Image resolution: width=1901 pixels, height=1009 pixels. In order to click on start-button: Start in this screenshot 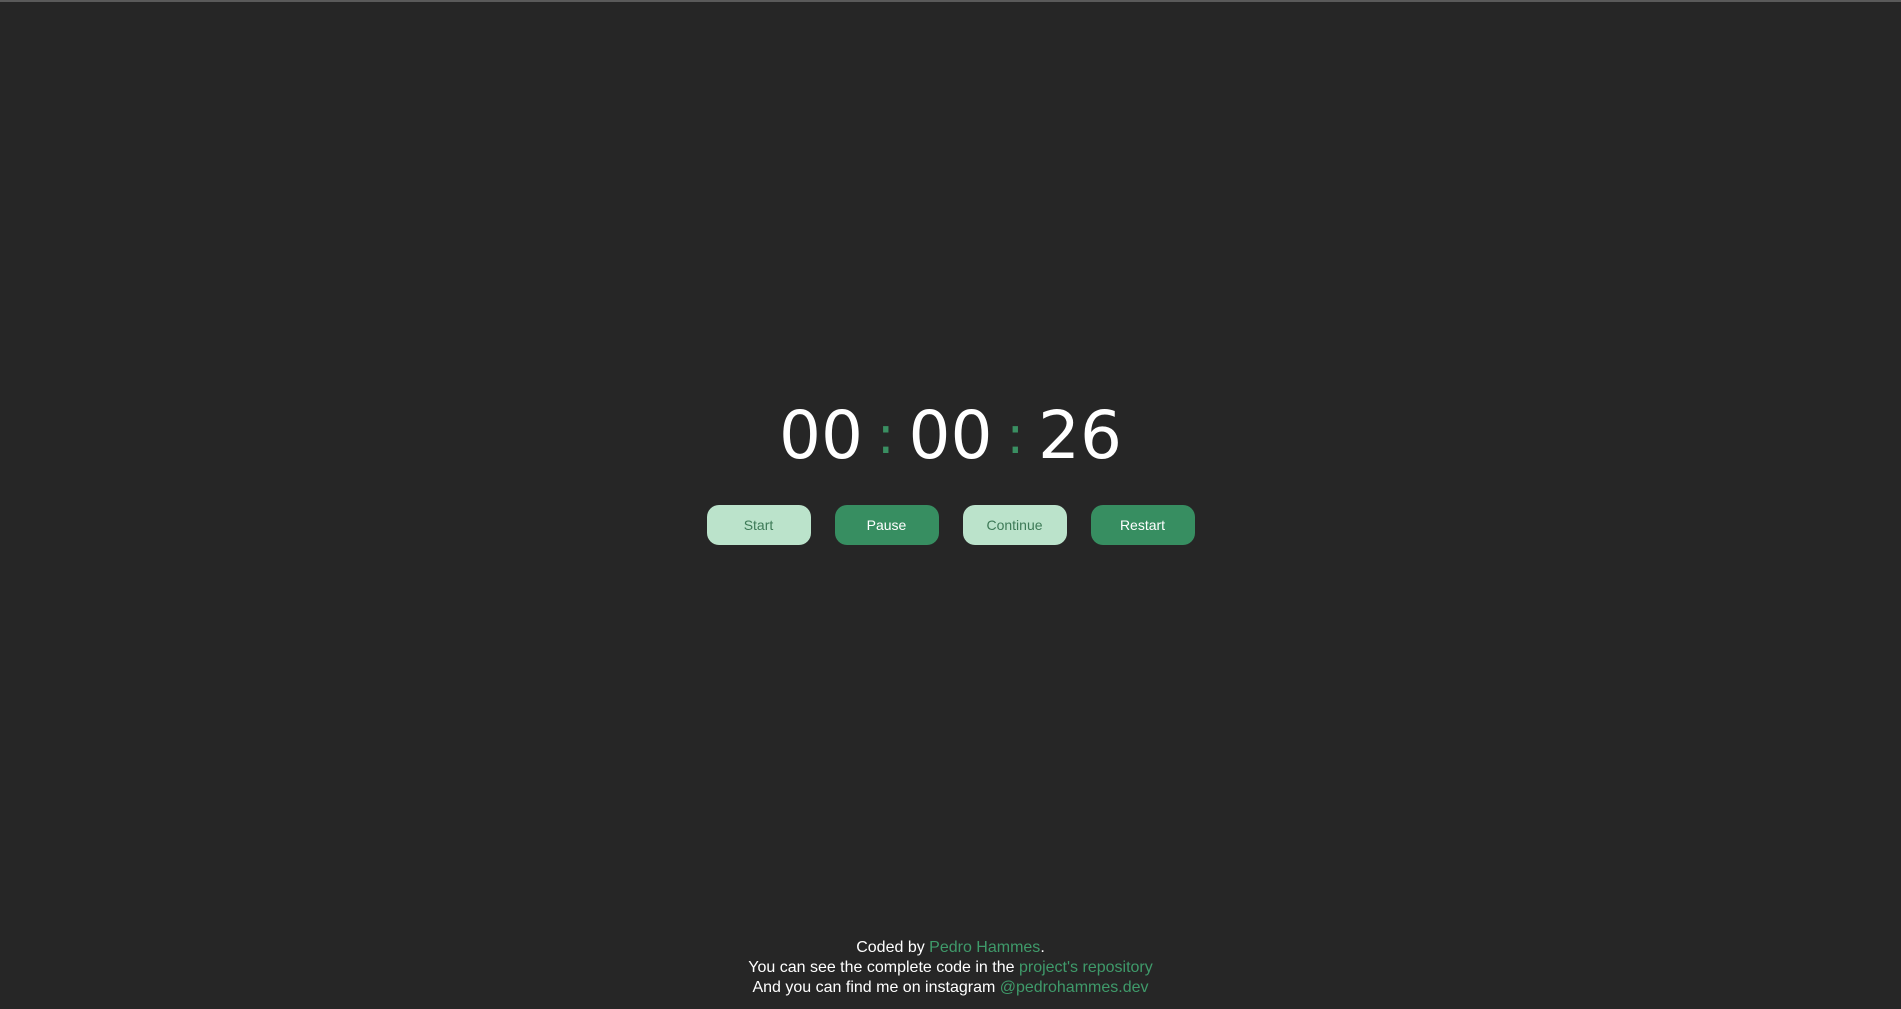, I will do `click(758, 525)`.